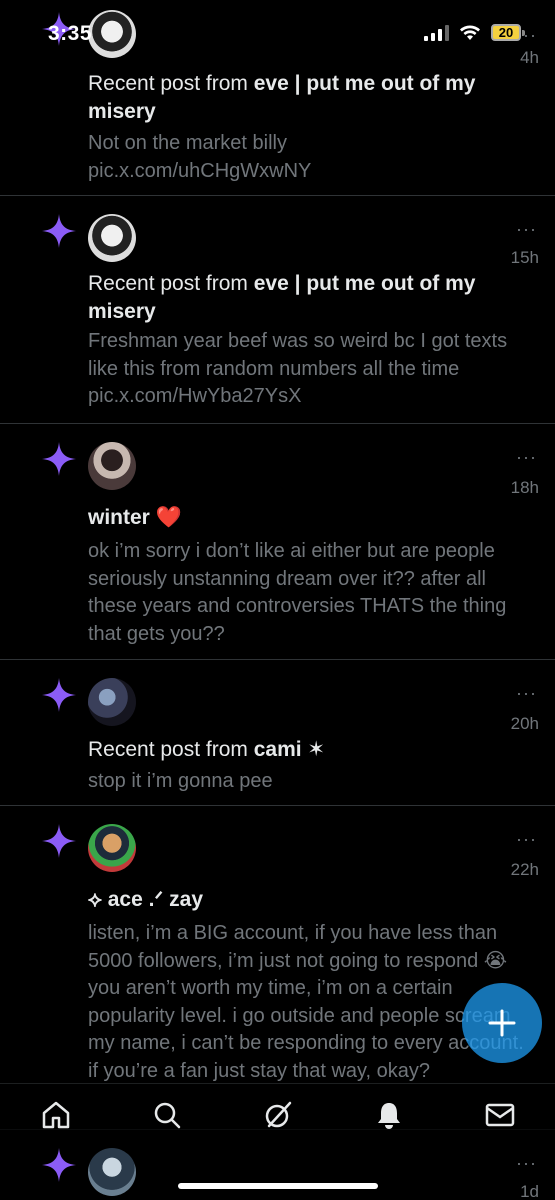 This screenshot has height=1200, width=555. I want to click on post-preview: stop it i’m gonna pee, so click(180, 781).